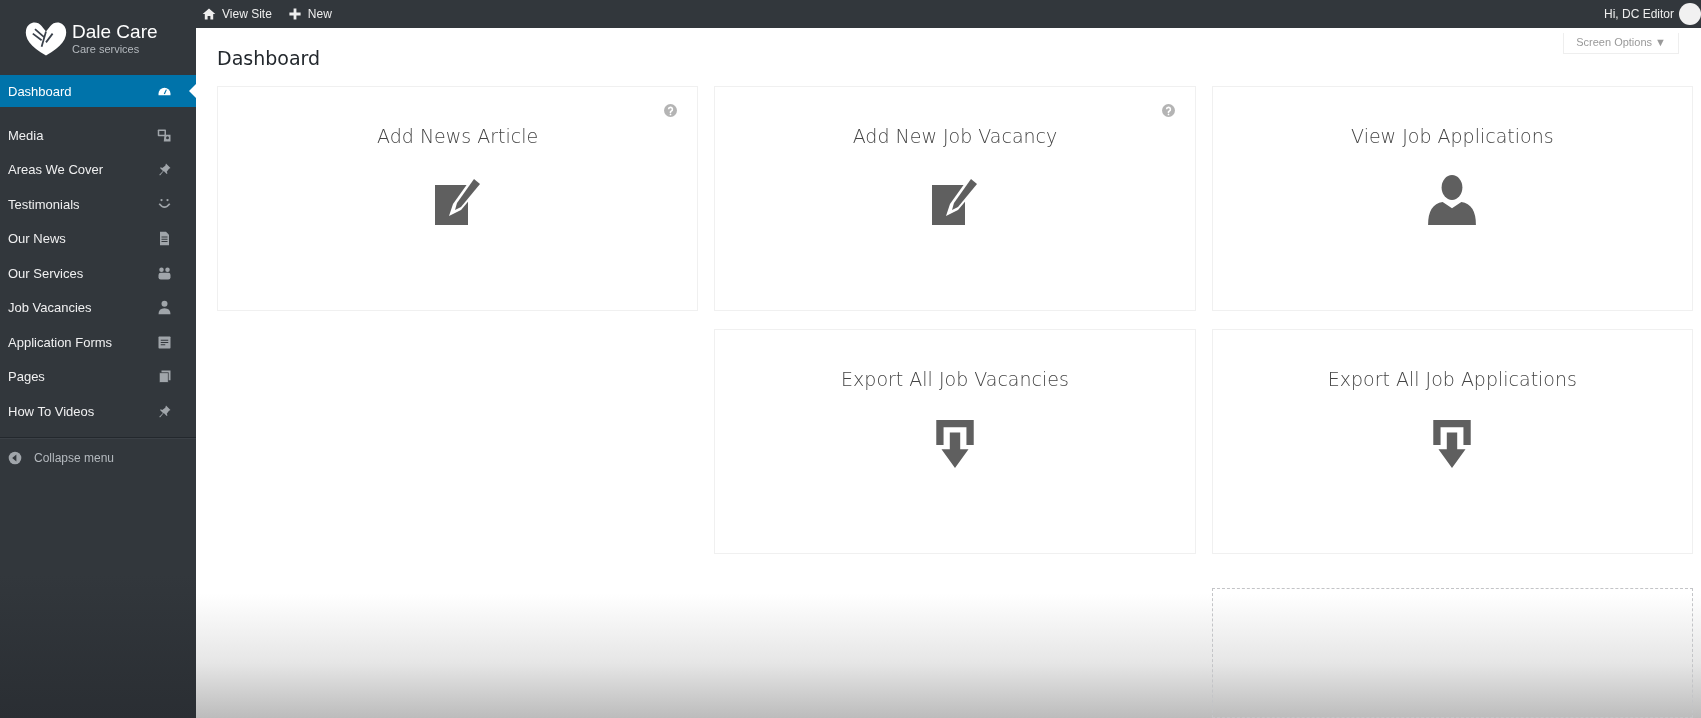 The image size is (1701, 718). I want to click on menu-item: Areas We Cover, so click(98, 169).